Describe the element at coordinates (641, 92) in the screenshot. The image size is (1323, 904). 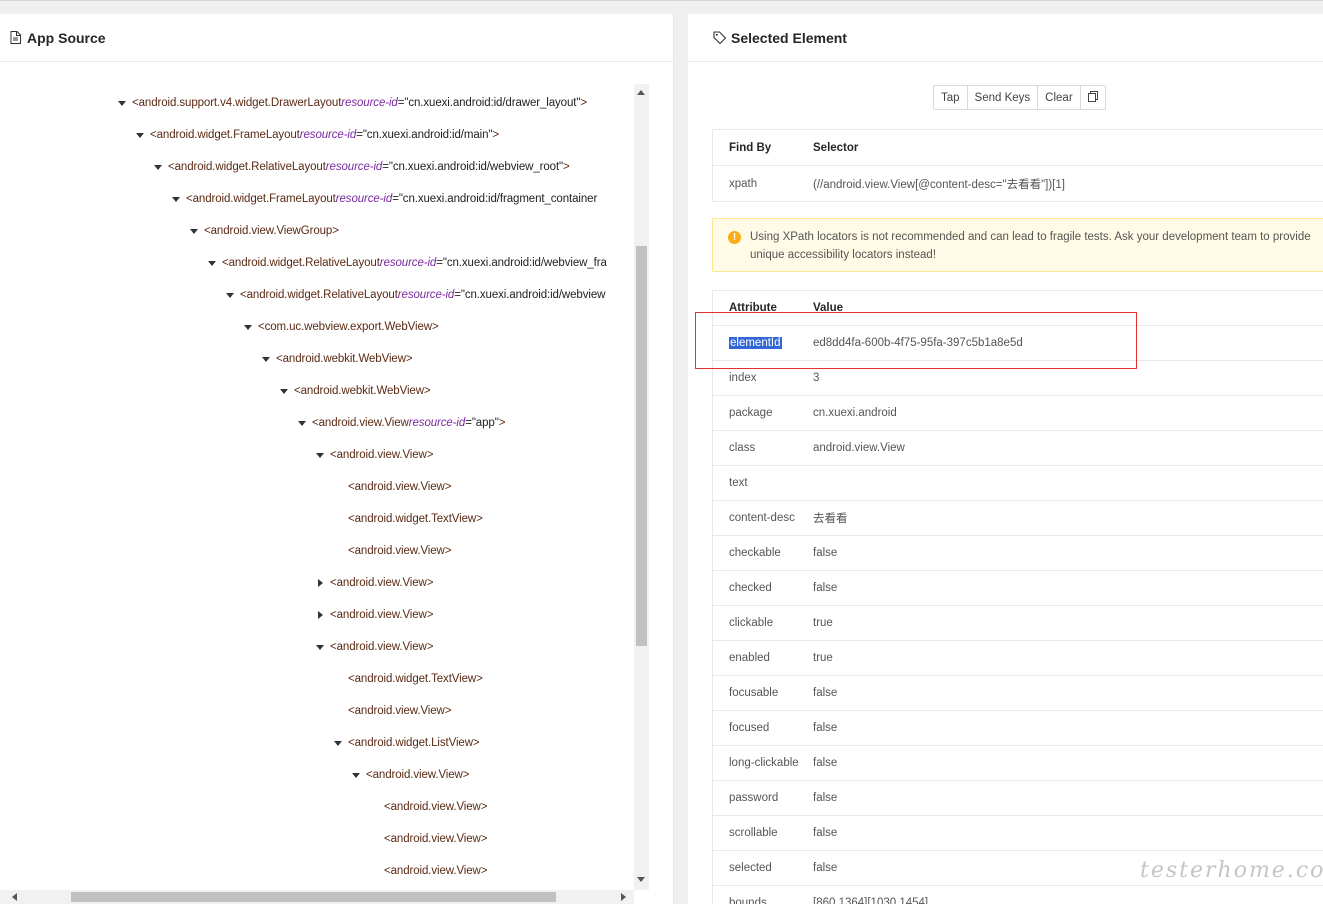
I see `scroll-up-icon` at that location.